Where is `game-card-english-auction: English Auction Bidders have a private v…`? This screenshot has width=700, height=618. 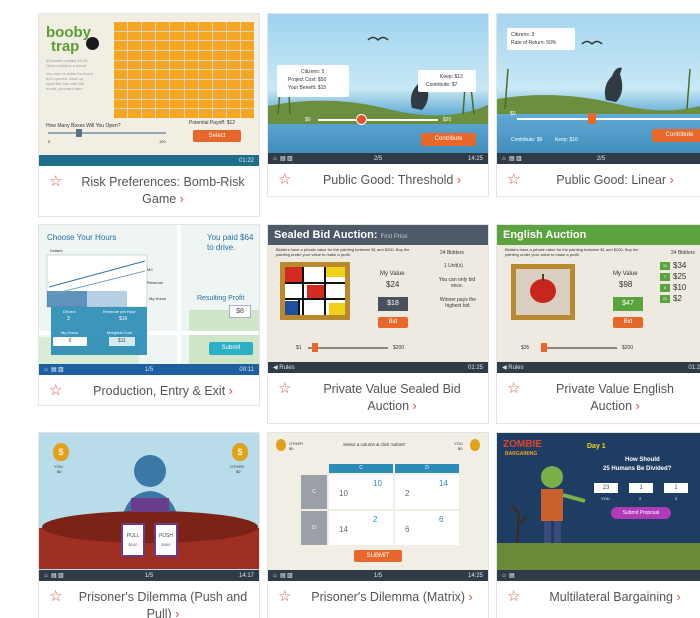
game-card-english-auction: English Auction Bidders have a private v… is located at coordinates (598, 324).